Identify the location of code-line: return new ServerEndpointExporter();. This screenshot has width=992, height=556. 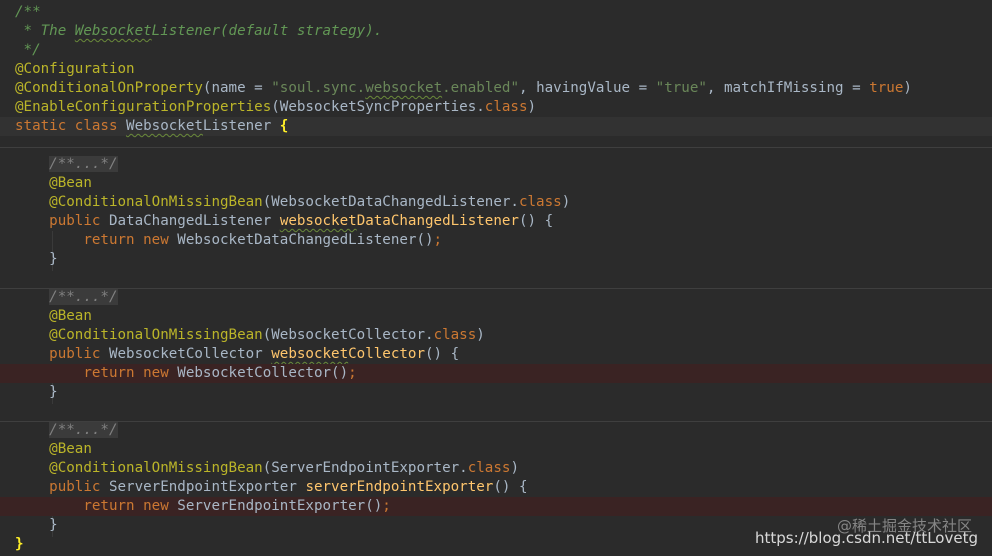
(496, 506).